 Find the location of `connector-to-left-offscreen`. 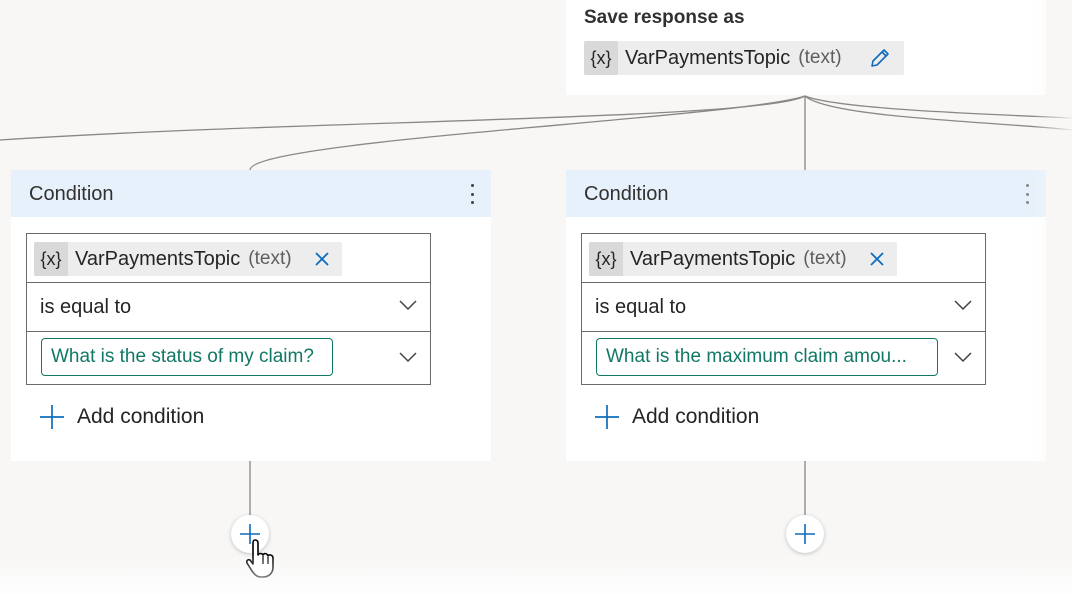

connector-to-left-offscreen is located at coordinates (403, 118).